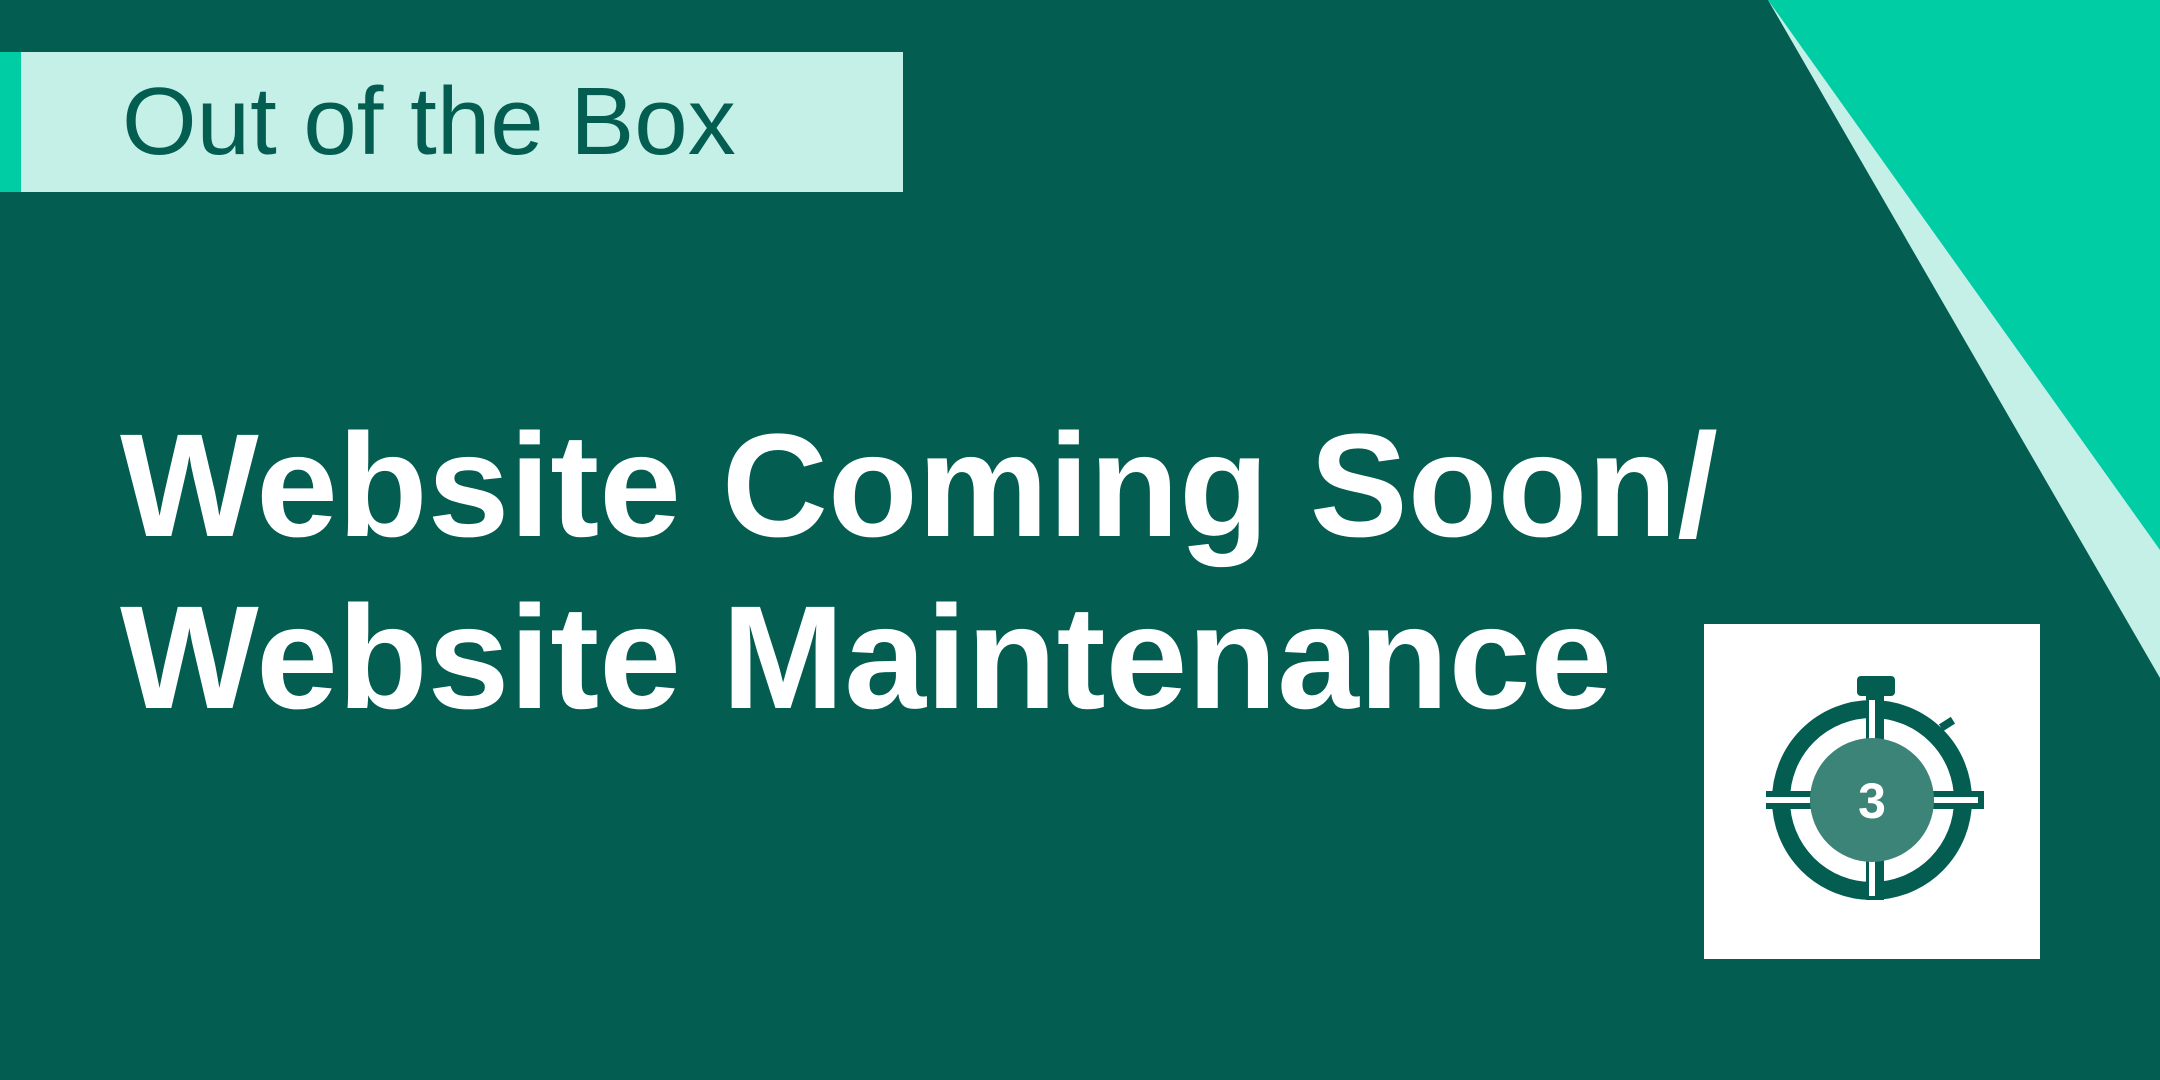 This screenshot has height=1080, width=2160. Describe the element at coordinates (919, 486) in the screenshot. I see `headline-line-1: Website Coming Soon/` at that location.